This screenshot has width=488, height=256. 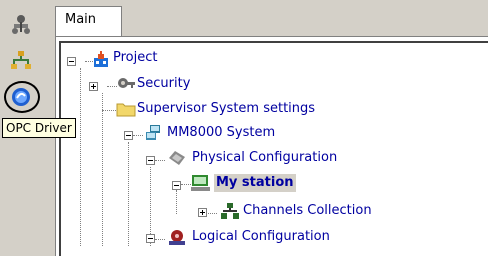 I want to click on highlight-circle, so click(x=22, y=97).